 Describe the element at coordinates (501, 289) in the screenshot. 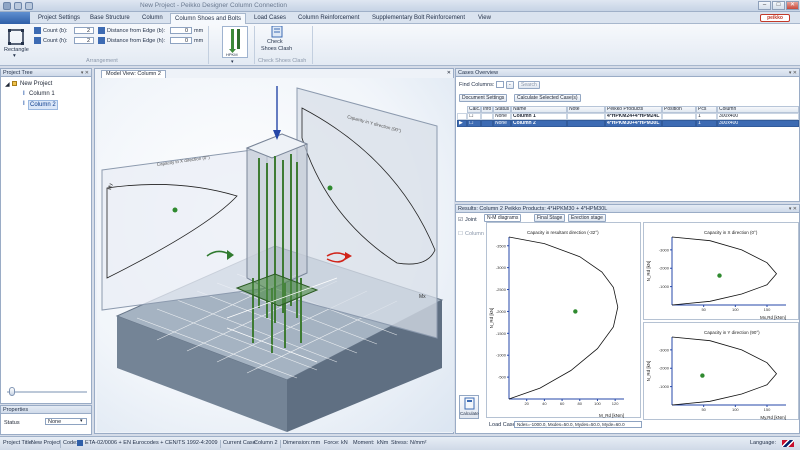

I see `y-tick-label: -2500` at that location.